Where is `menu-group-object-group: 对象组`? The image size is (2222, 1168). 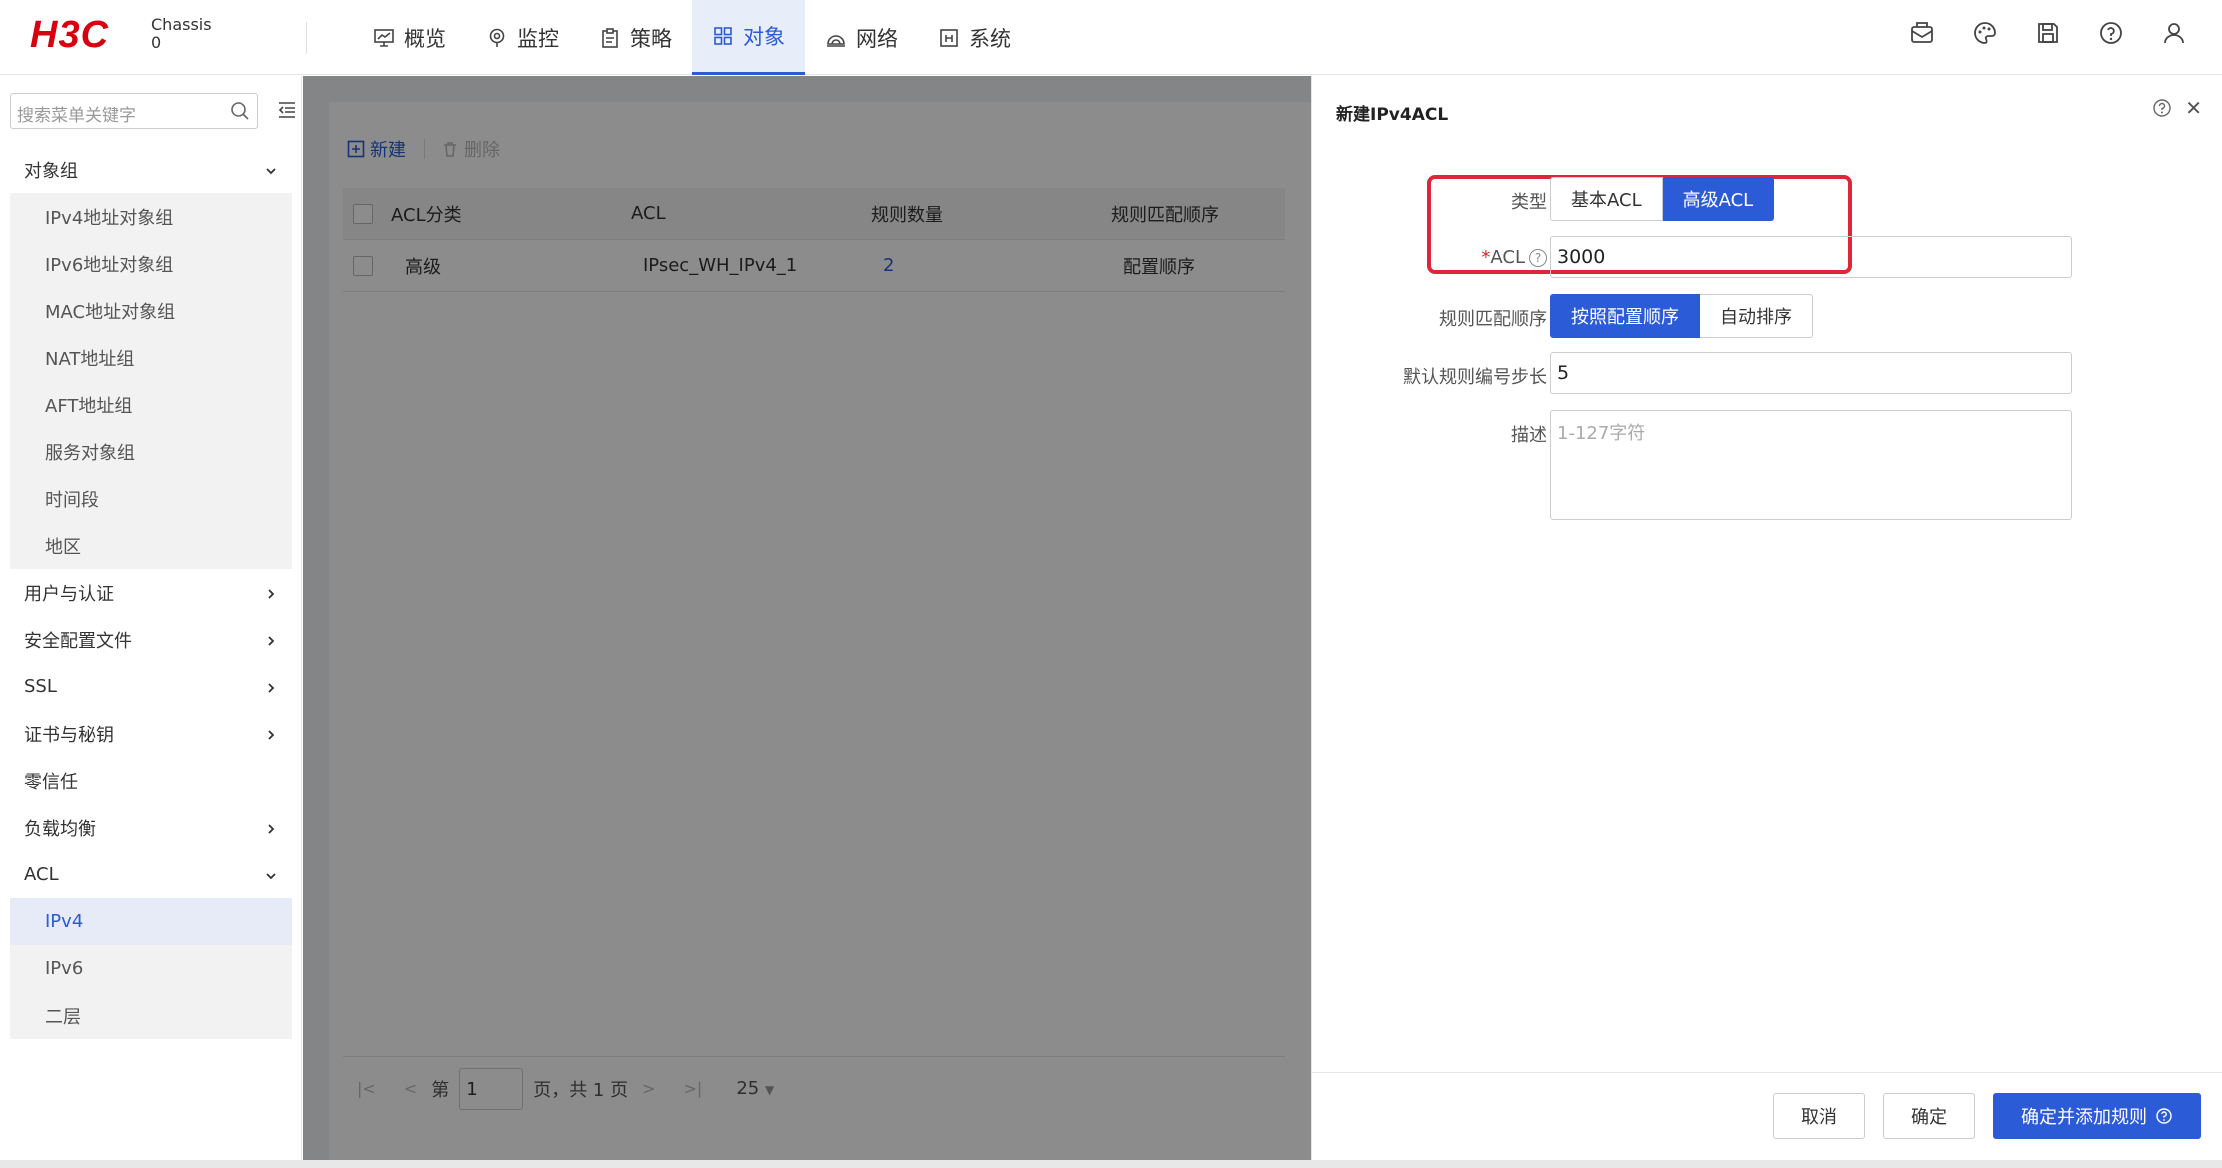 menu-group-object-group: 对象组 is located at coordinates (151, 169).